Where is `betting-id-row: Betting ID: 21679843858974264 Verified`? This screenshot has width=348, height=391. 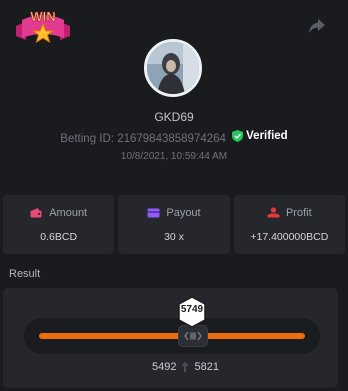 betting-id-row: Betting ID: 21679843858974264 Verified is located at coordinates (174, 137).